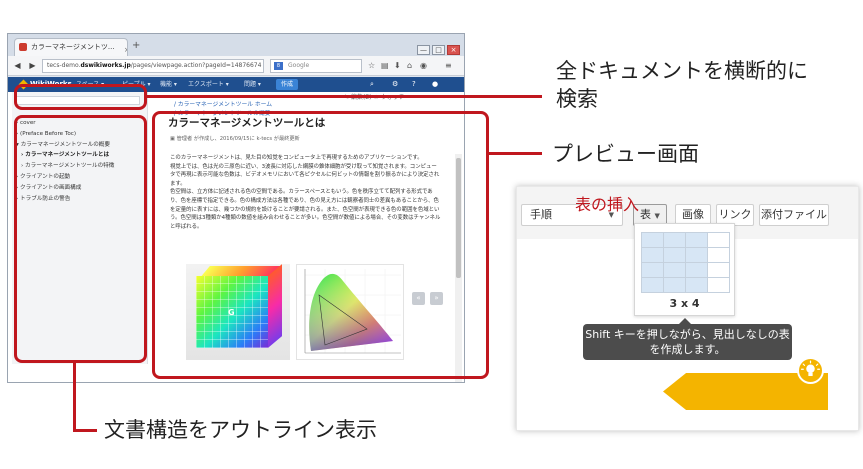  What do you see at coordinates (448, 65) in the screenshot?
I see `menu-icon: ≡` at bounding box center [448, 65].